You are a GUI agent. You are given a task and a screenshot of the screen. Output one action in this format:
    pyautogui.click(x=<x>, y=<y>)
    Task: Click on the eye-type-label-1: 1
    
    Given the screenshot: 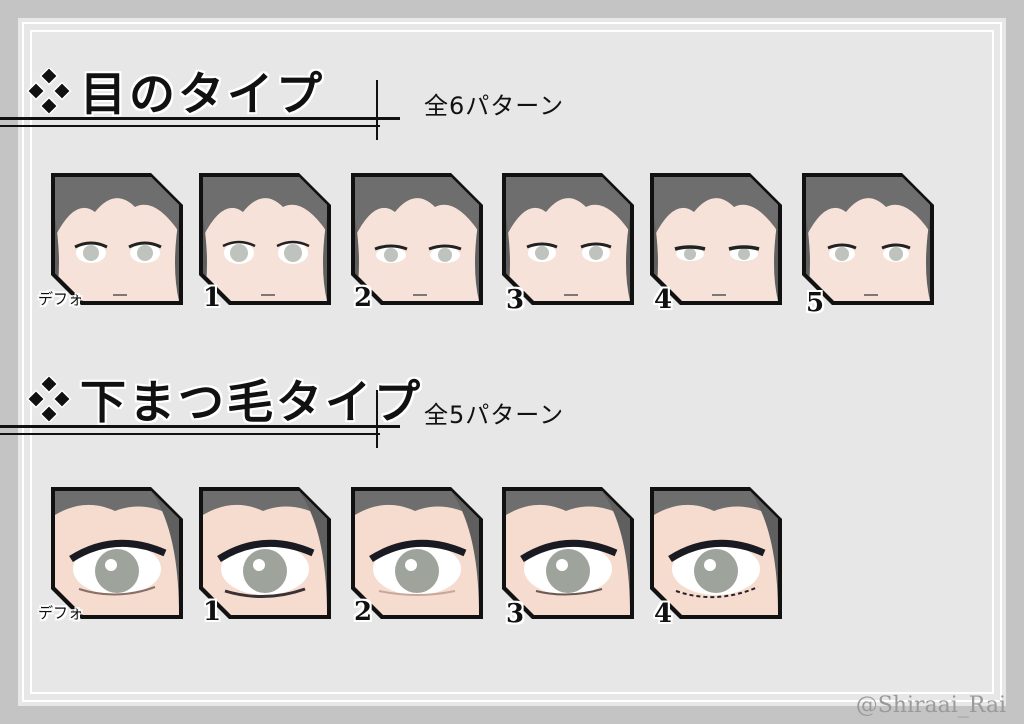 What is the action you would take?
    pyautogui.click(x=212, y=298)
    